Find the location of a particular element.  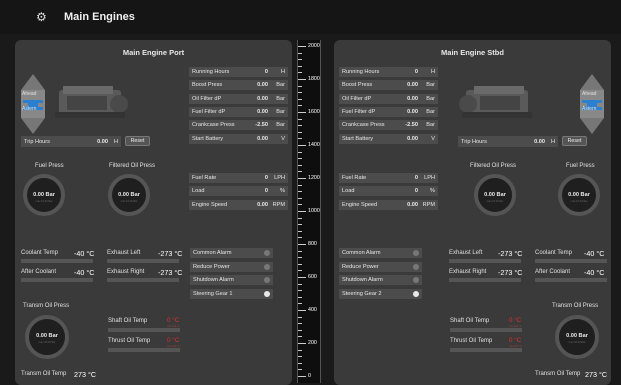

stat-row-oil-filter-dp: Oil Filter dP 0.00 Bar is located at coordinates (388, 98).